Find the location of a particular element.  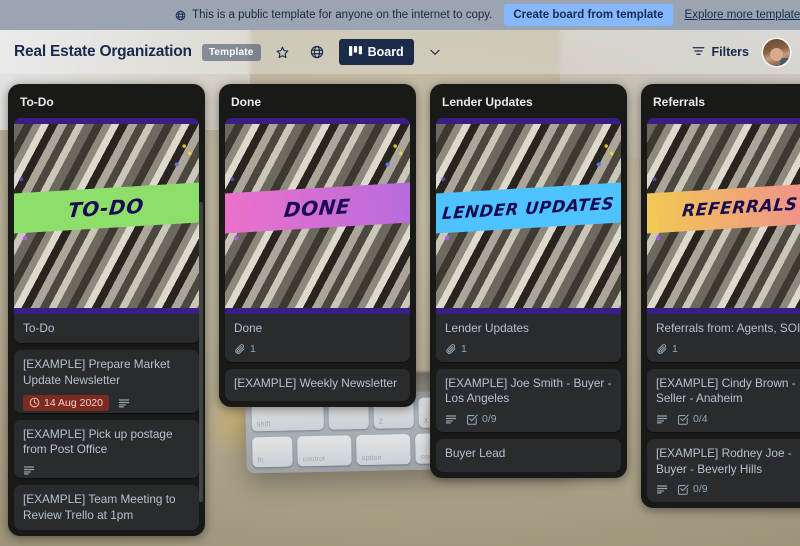

card: LENDER UPDATES Lender Updates 1 is located at coordinates (528, 240).